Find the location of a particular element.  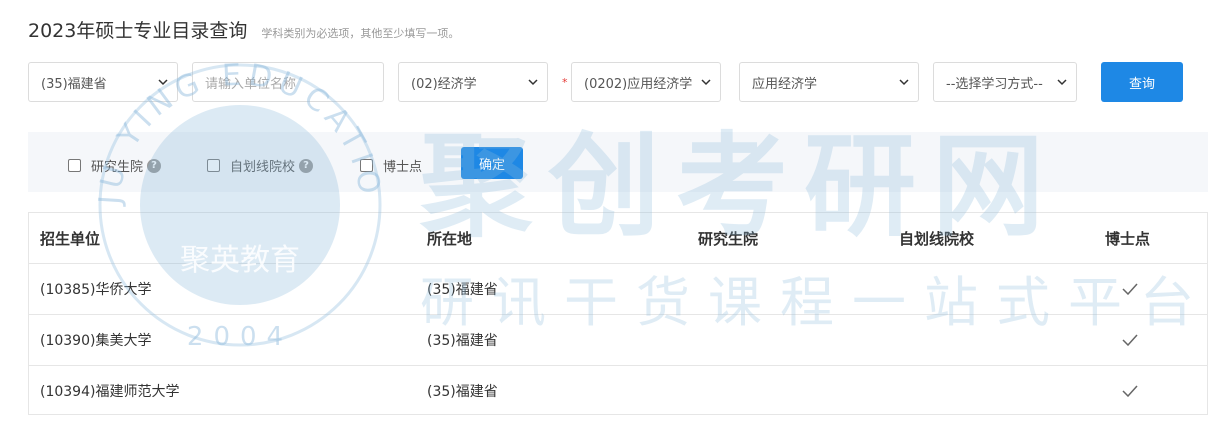

table-row: (10394)福建师范大学 (35)福建省 is located at coordinates (618, 391).